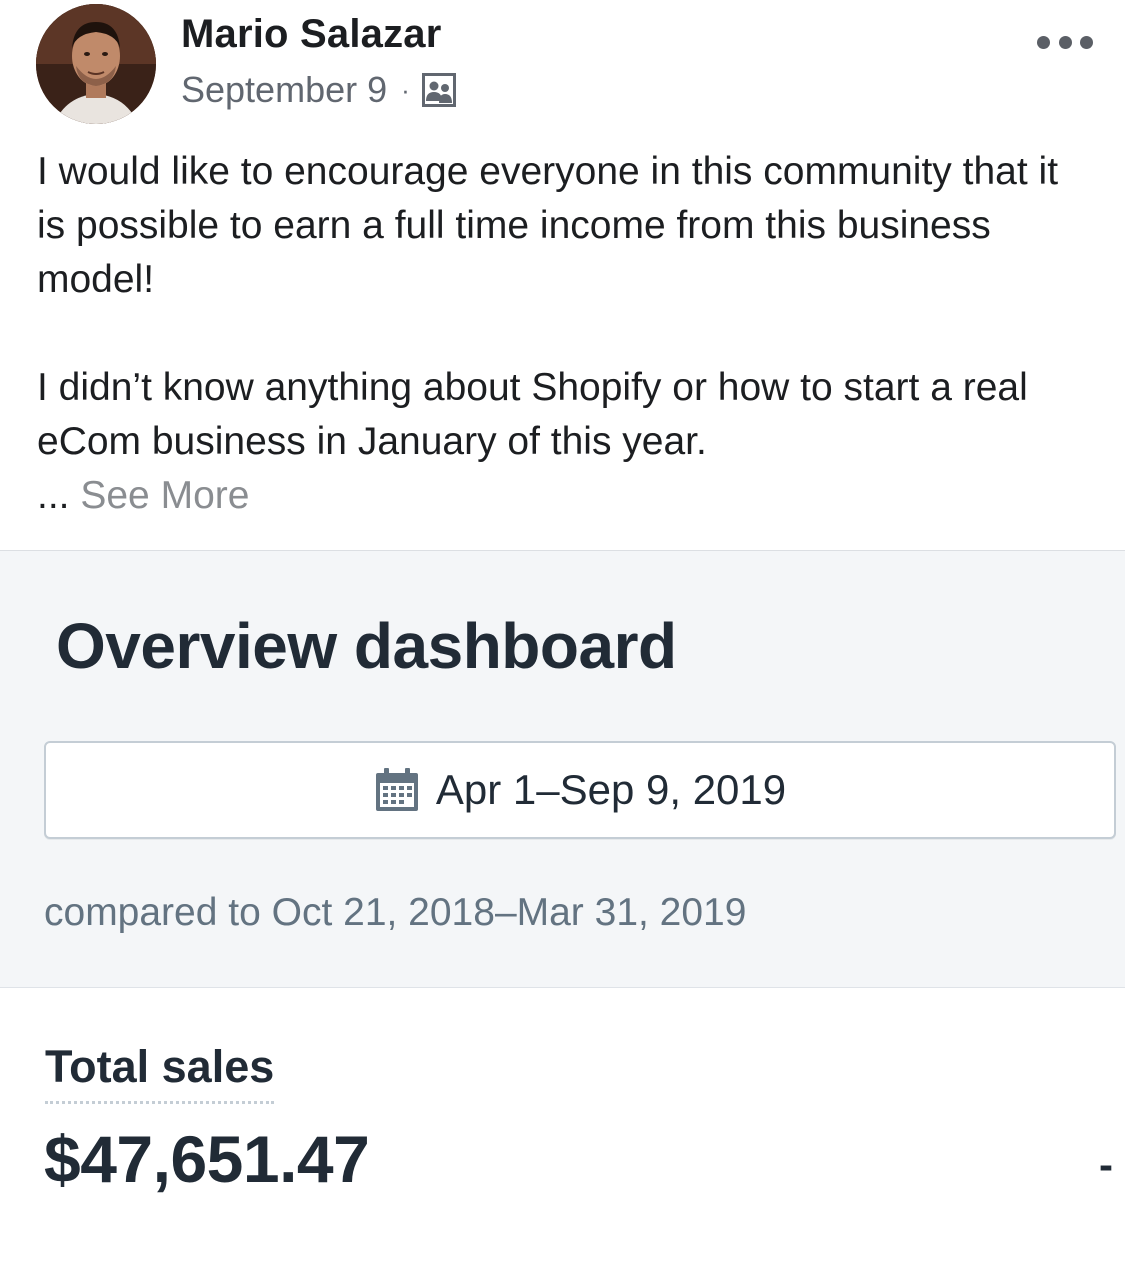 Image resolution: width=1125 pixels, height=1264 pixels. Describe the element at coordinates (397, 790) in the screenshot. I see `calendar-icon` at that location.